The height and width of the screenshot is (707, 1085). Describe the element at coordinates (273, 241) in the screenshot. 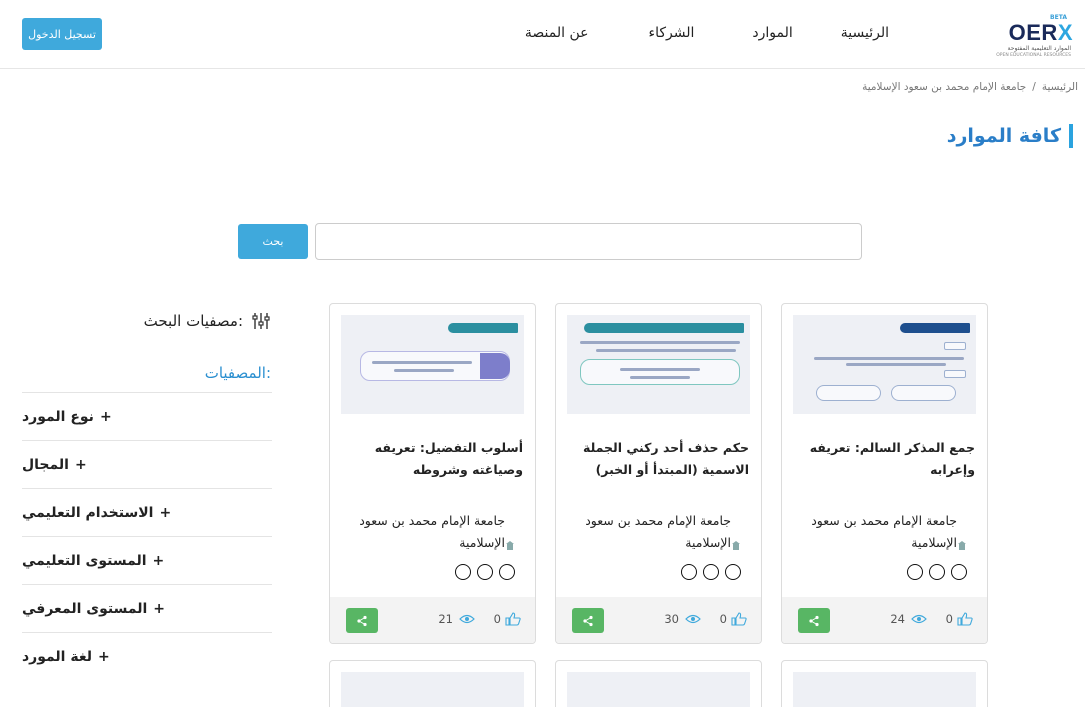

I see `search-button: بحث` at that location.